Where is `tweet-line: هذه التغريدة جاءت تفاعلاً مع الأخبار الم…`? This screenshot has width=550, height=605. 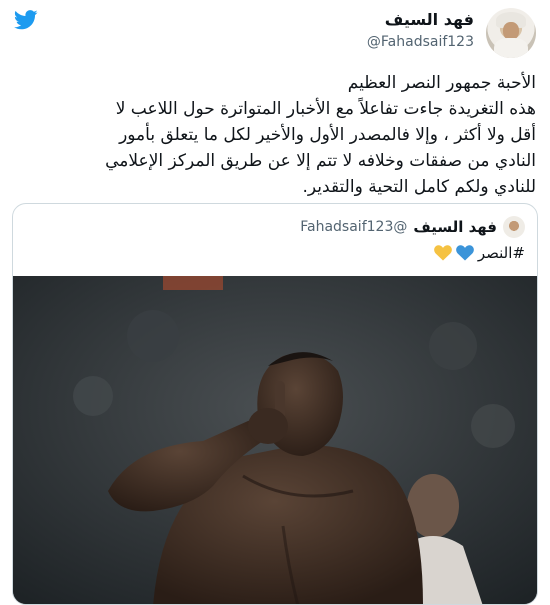 tweet-line: هذه التغريدة جاءت تفاعلاً مع الأخبار الم… is located at coordinates (325, 109).